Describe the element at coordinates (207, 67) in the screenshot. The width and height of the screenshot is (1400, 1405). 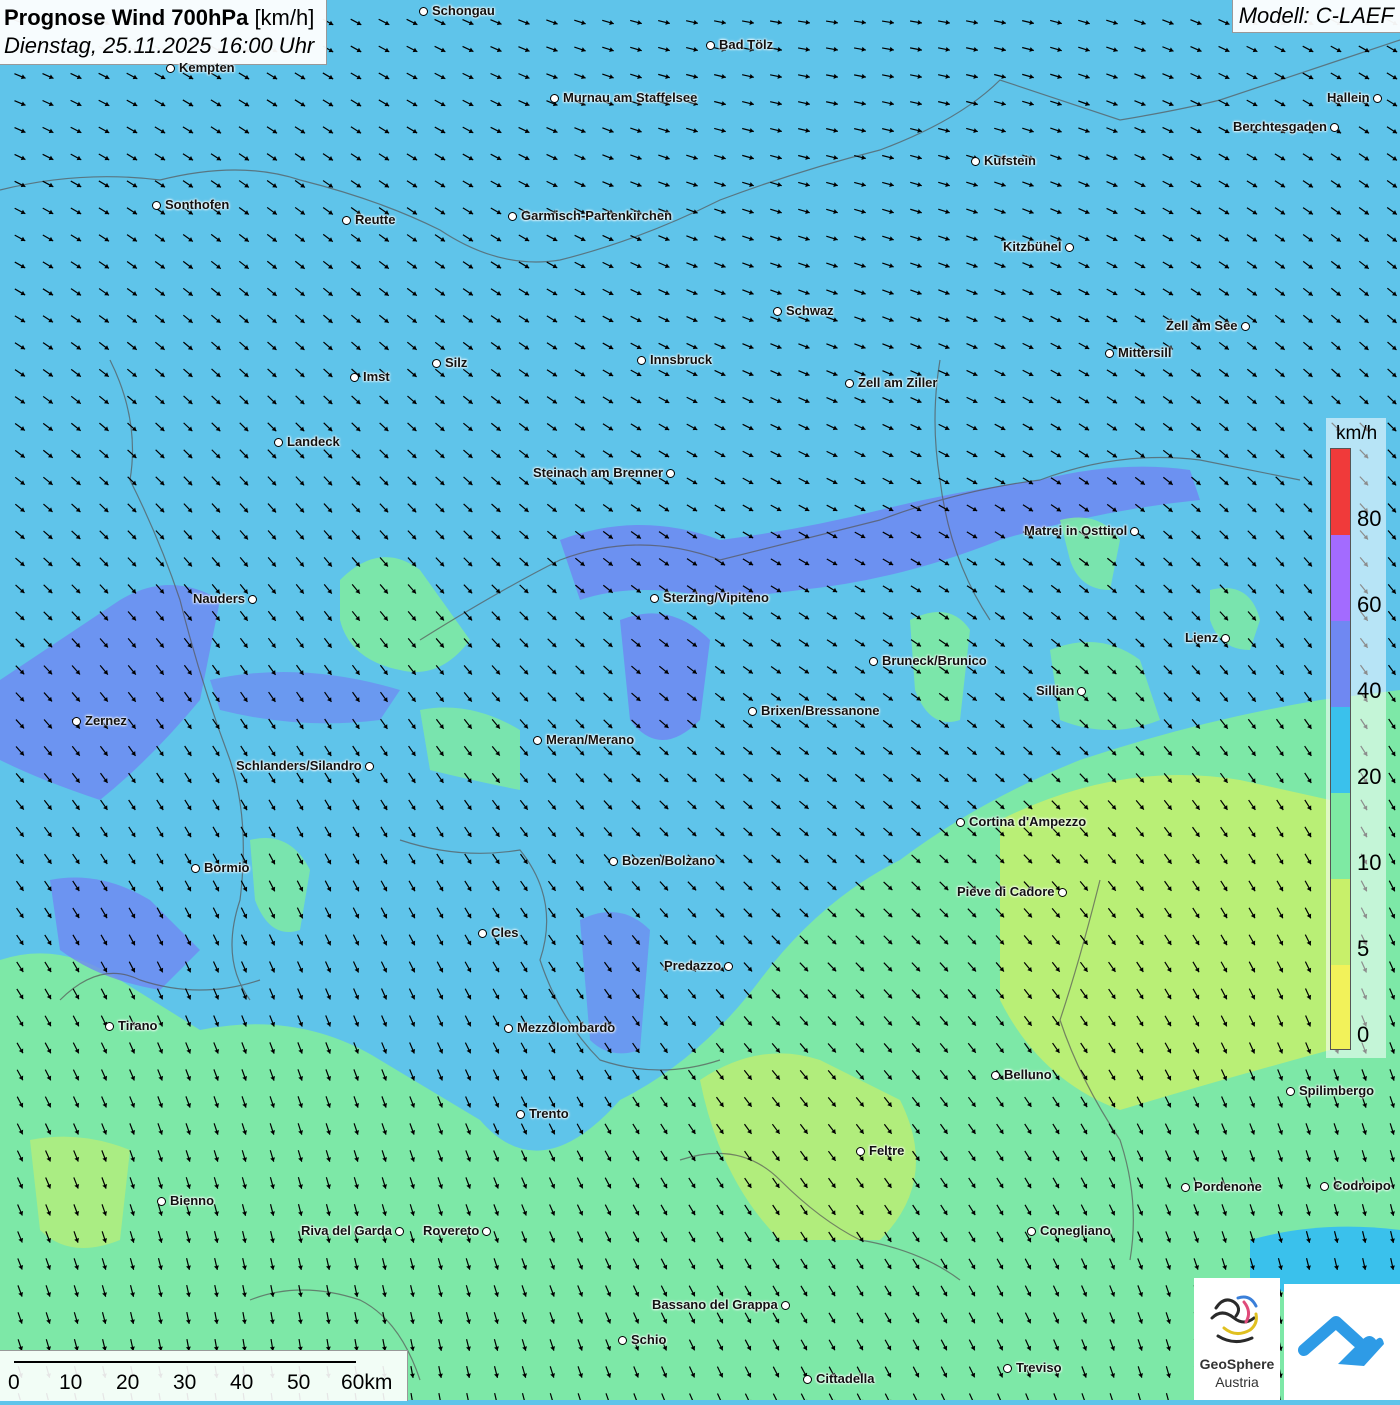
I see `city-label-kempten: Kempten` at that location.